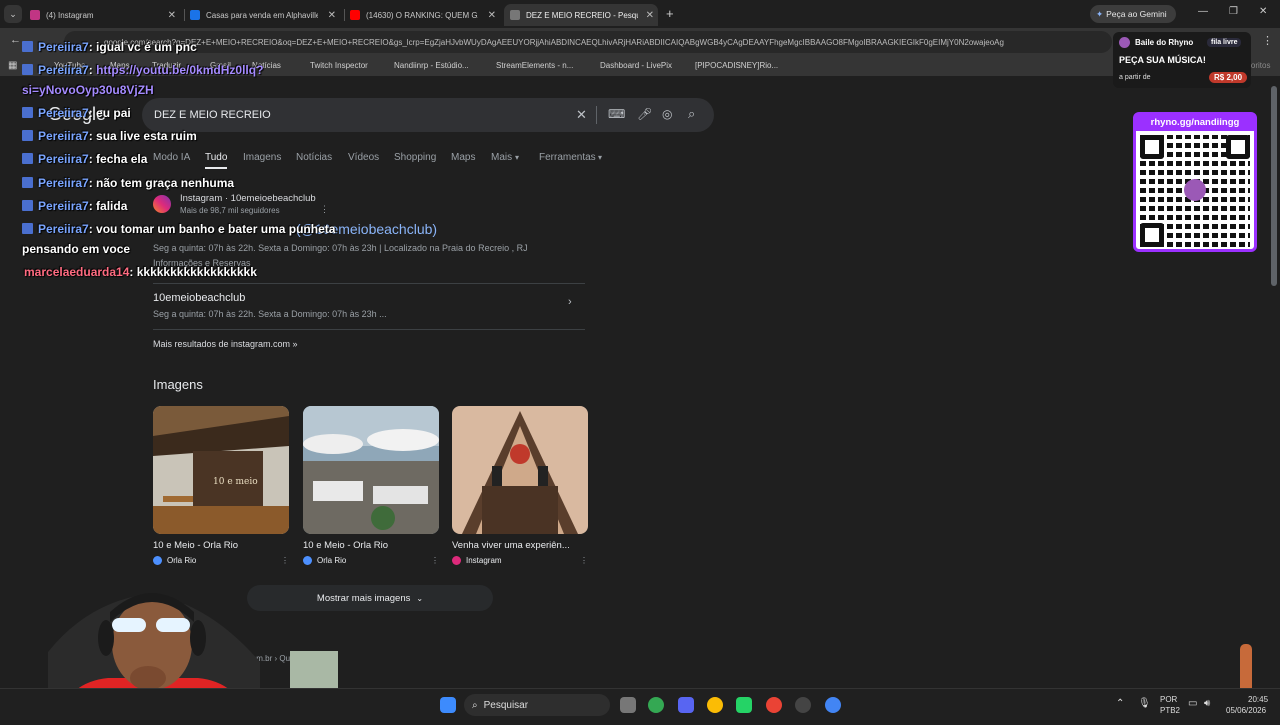 The image size is (1280, 725). I want to click on tab-imagens: Imagens, so click(262, 157).